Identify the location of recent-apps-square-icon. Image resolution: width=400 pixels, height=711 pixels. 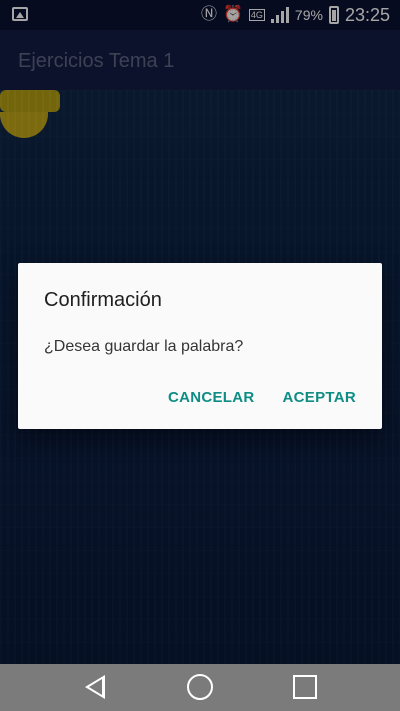
(305, 687).